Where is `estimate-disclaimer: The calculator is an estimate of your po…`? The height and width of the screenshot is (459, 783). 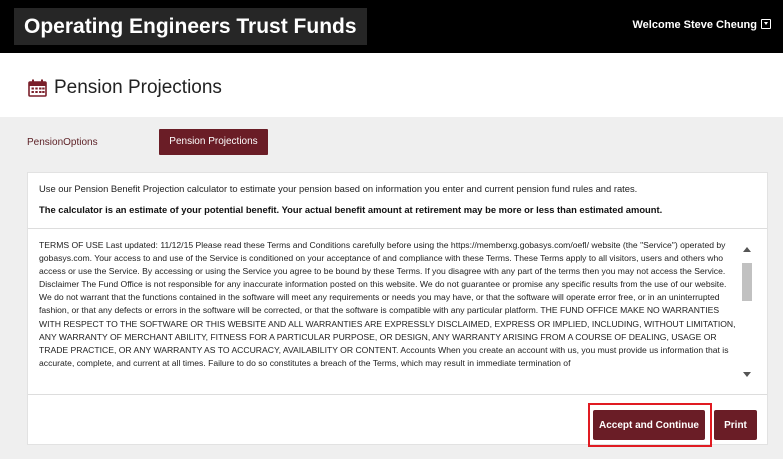 estimate-disclaimer: The calculator is an estimate of your po… is located at coordinates (351, 209).